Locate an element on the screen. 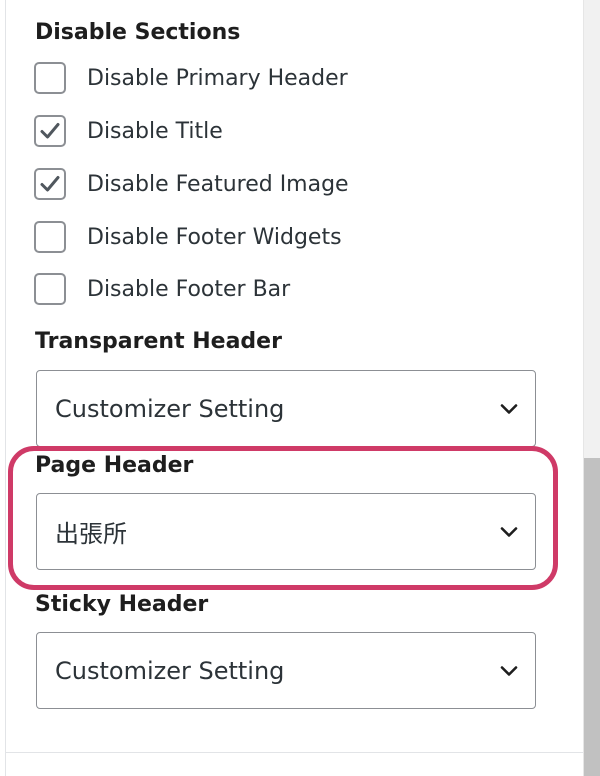 The height and width of the screenshot is (776, 600). transparent-header-label: Transparent Header is located at coordinates (158, 341).